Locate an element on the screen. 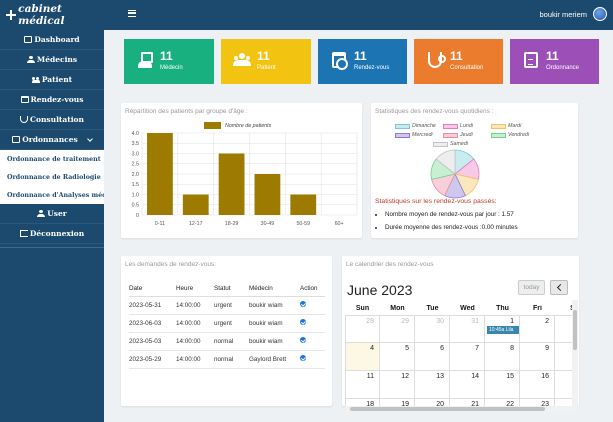 Image resolution: width=613 pixels, height=422 pixels. stat-card-ordonnance: 11 Ordonnance is located at coordinates (554, 61).